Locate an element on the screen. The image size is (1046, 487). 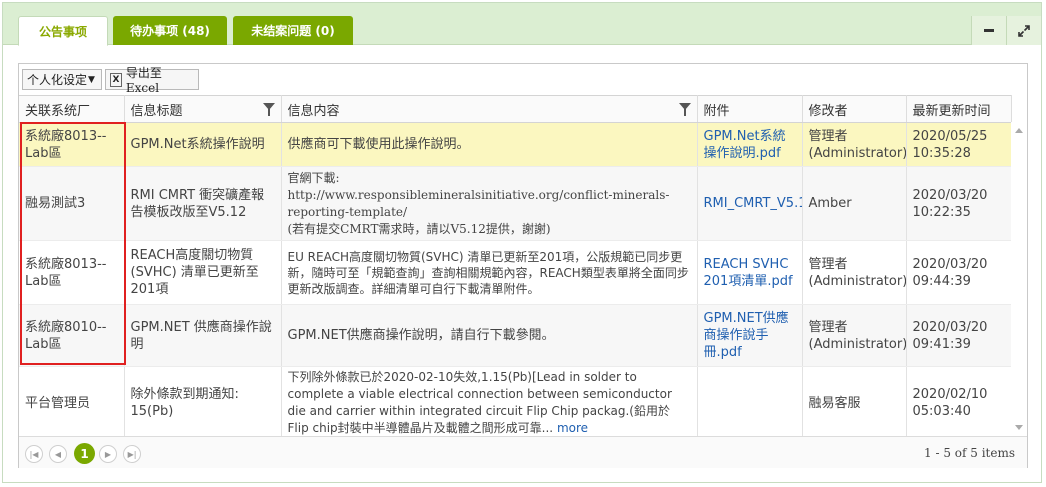
column-header-content: 信息内容 is located at coordinates (489, 109).